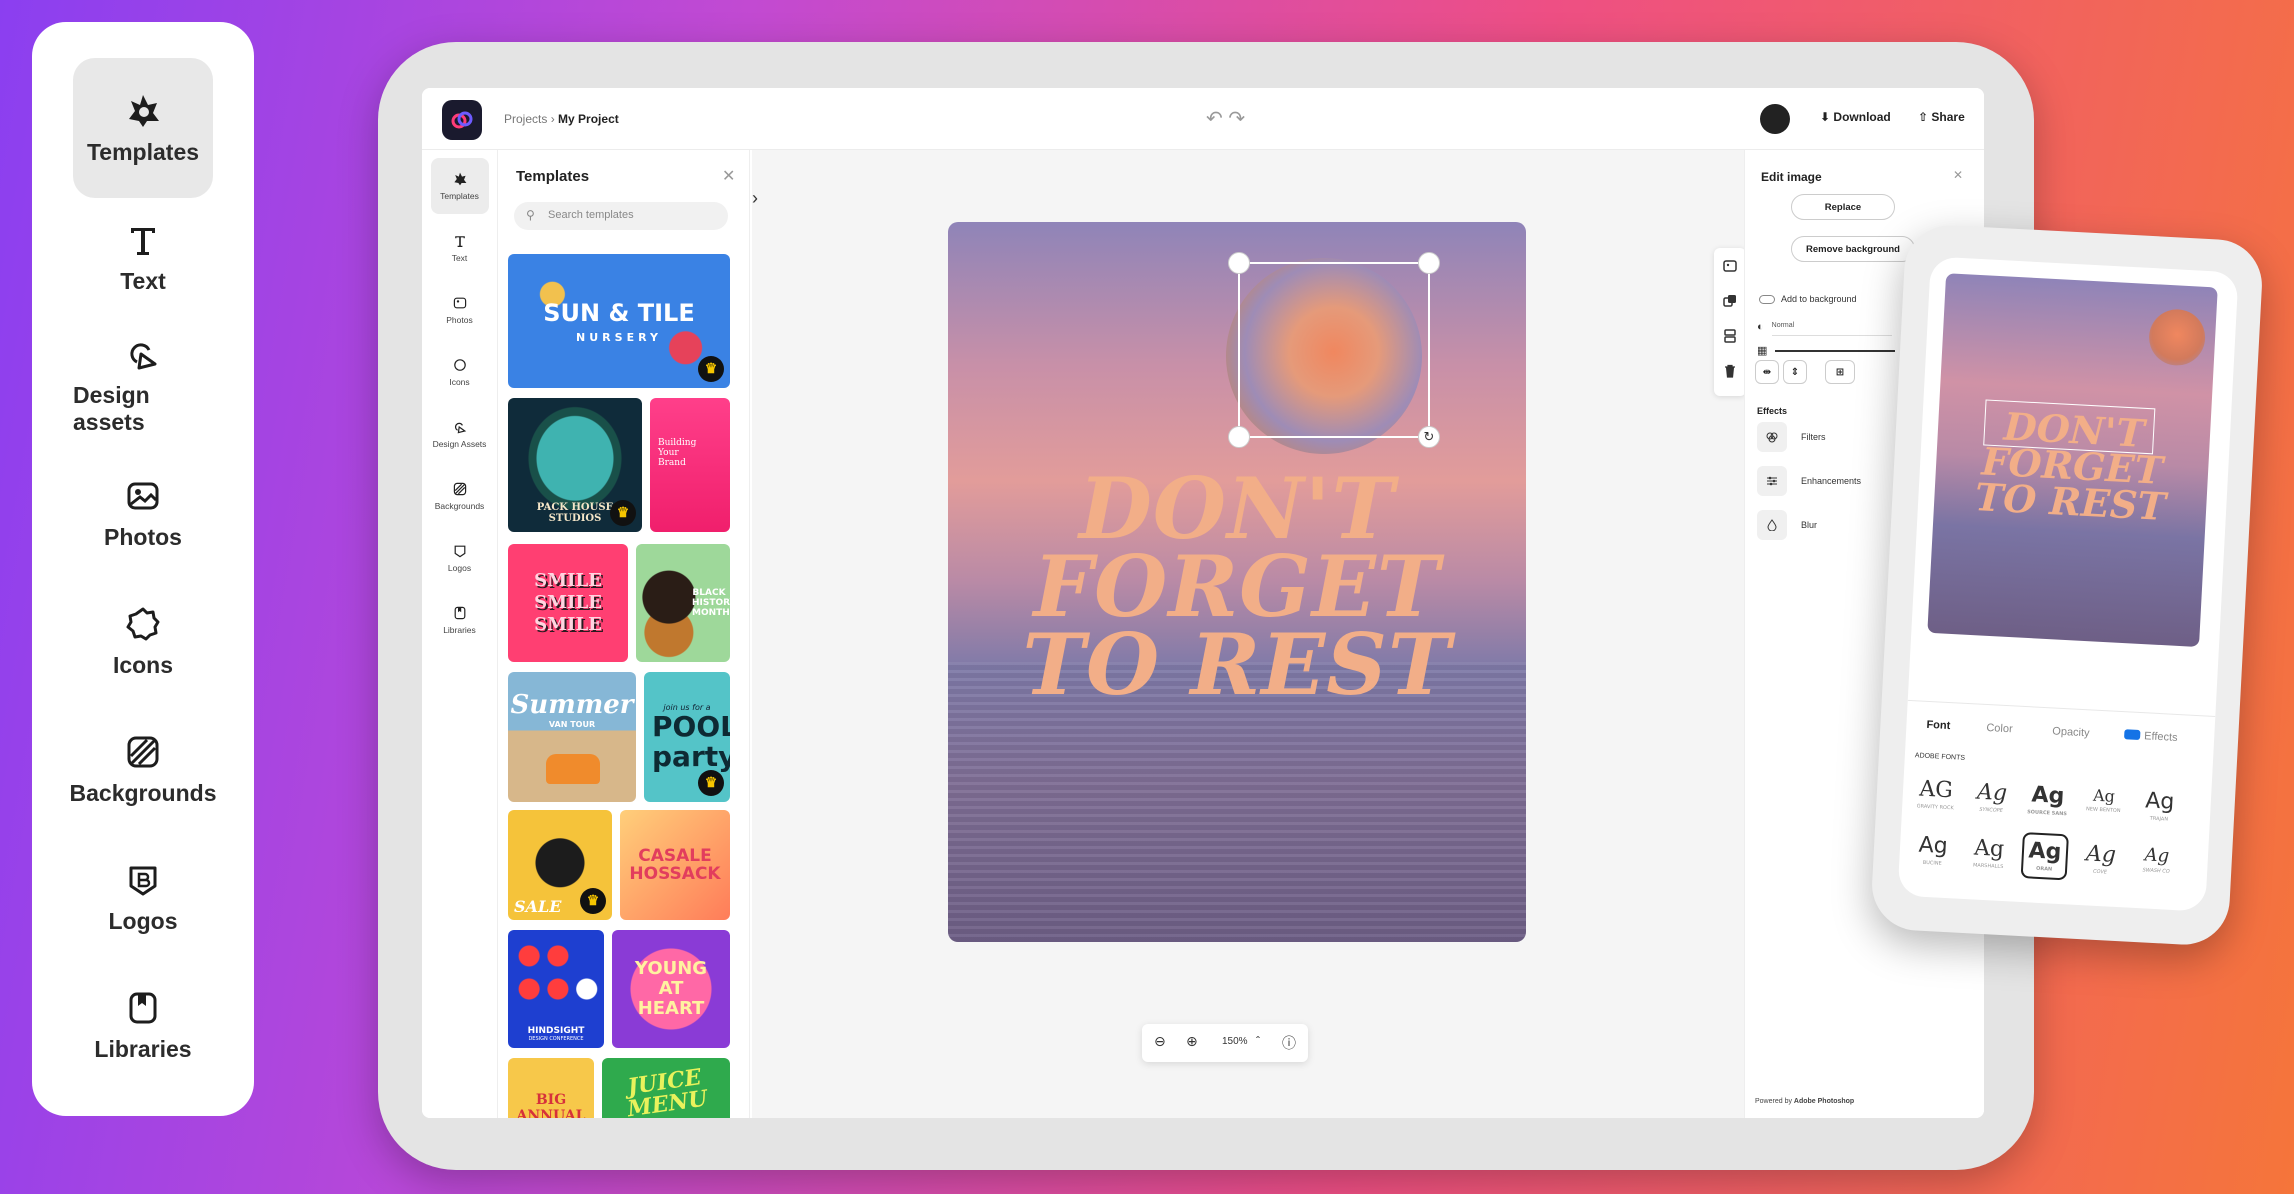 Image resolution: width=2294 pixels, height=1194 pixels. What do you see at coordinates (143, 1025) in the screenshot?
I see `nav-libraries: Libraries` at bounding box center [143, 1025].